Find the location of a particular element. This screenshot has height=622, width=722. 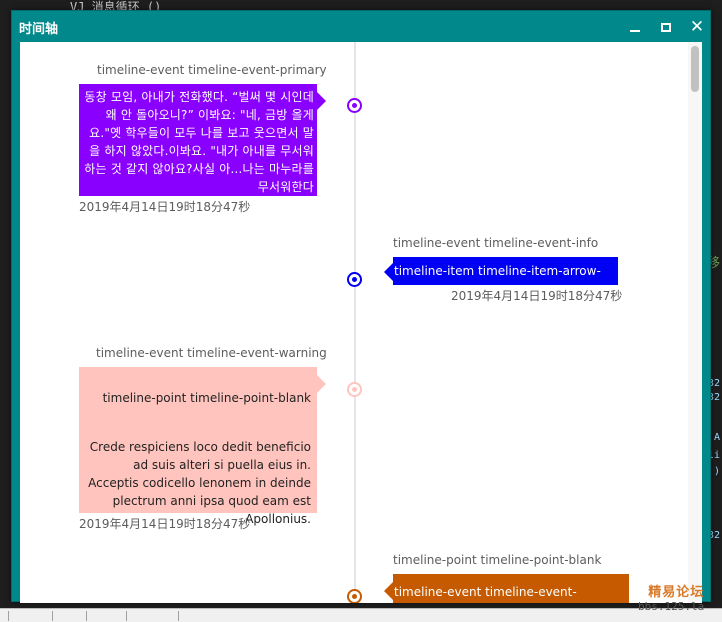

timeline-point-blank is located at coordinates (354, 596).